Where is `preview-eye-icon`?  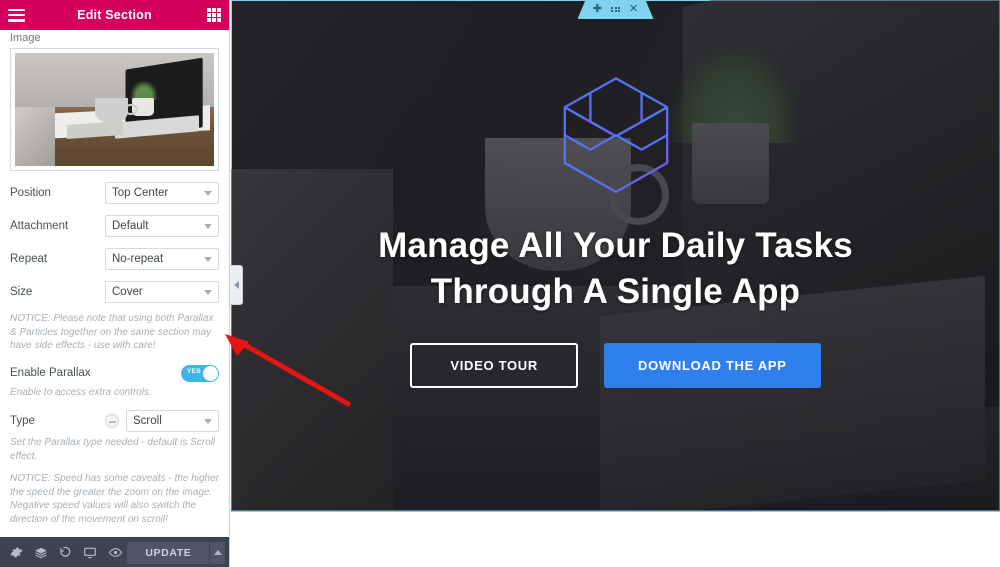 preview-eye-icon is located at coordinates (115, 552).